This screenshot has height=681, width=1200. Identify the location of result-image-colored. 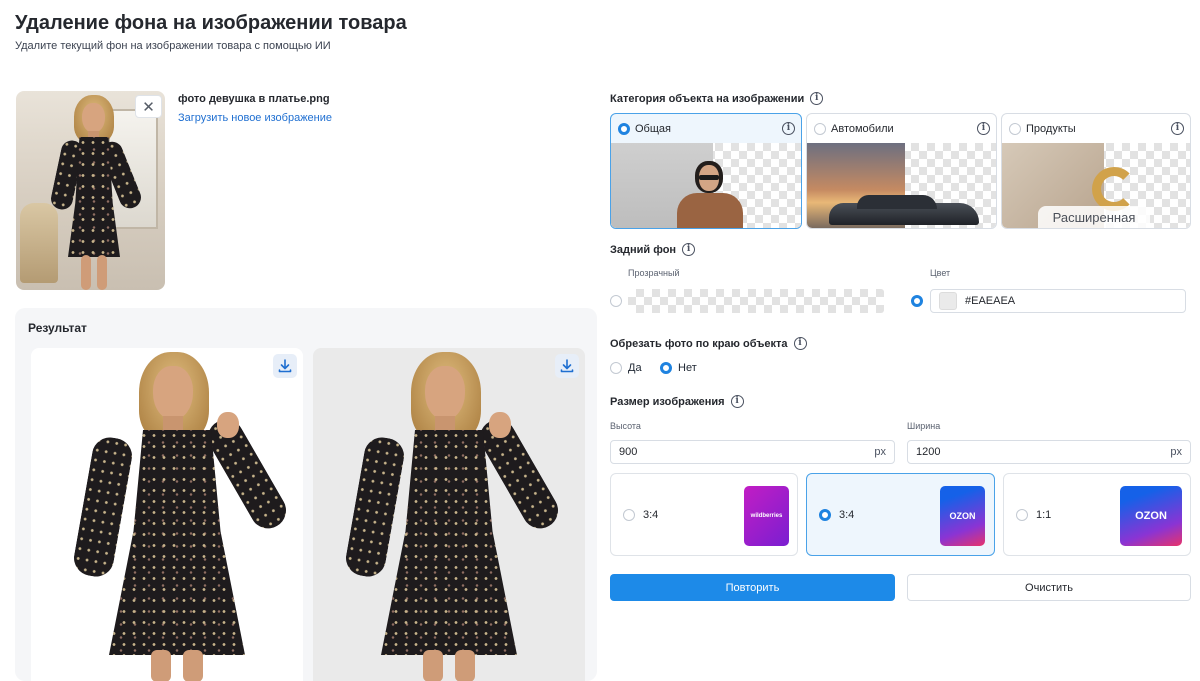
(449, 514).